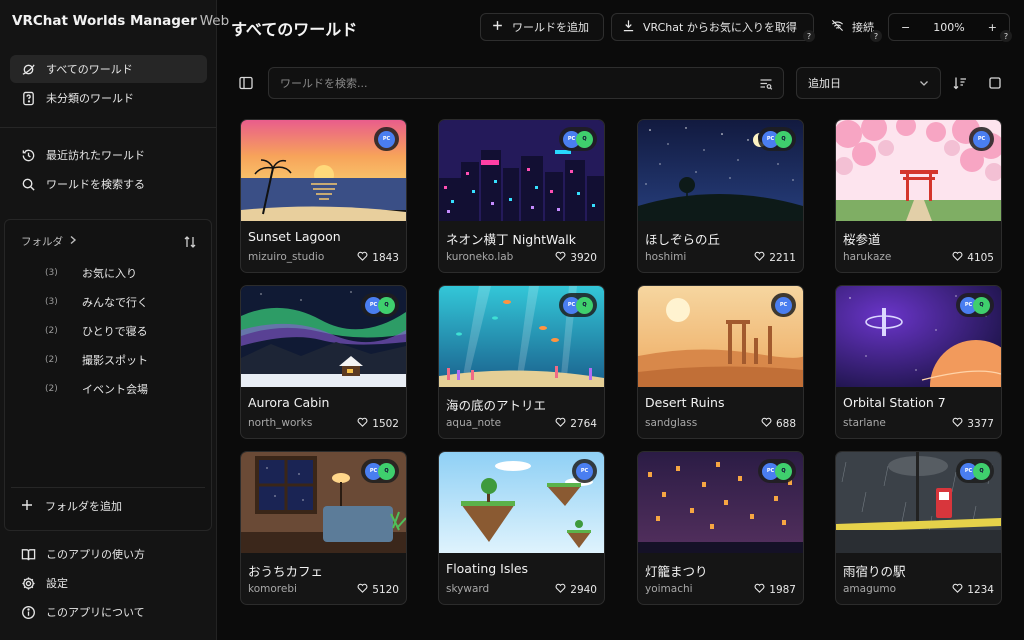  Describe the element at coordinates (108, 127) in the screenshot. I see `sidebar-divider` at that location.